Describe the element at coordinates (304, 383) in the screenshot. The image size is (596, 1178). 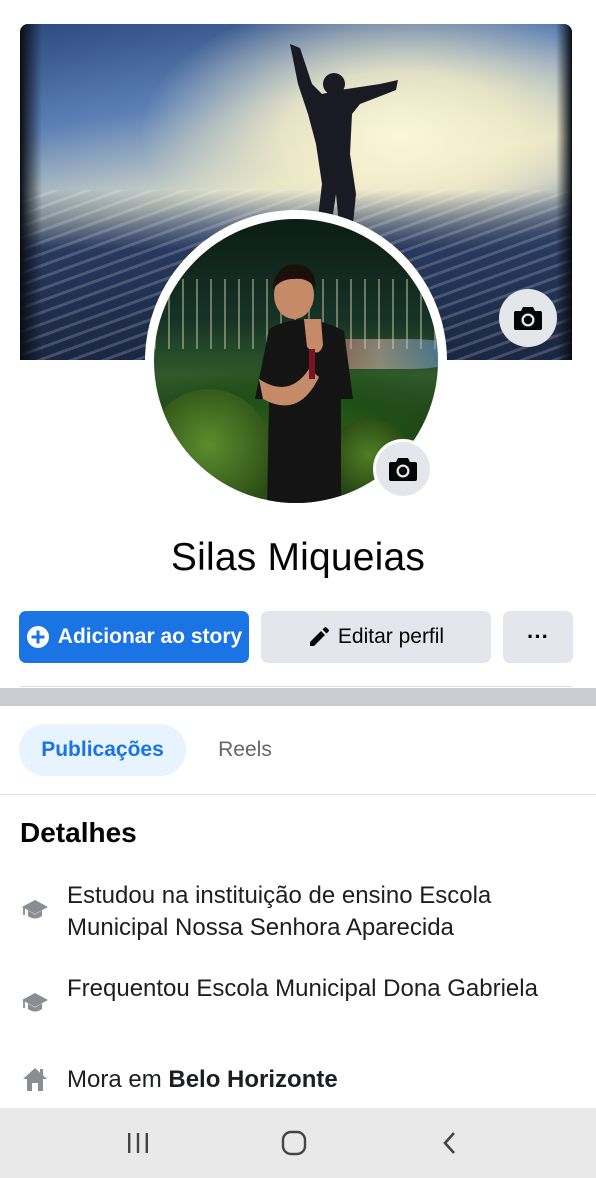
I see `avatar-person` at that location.